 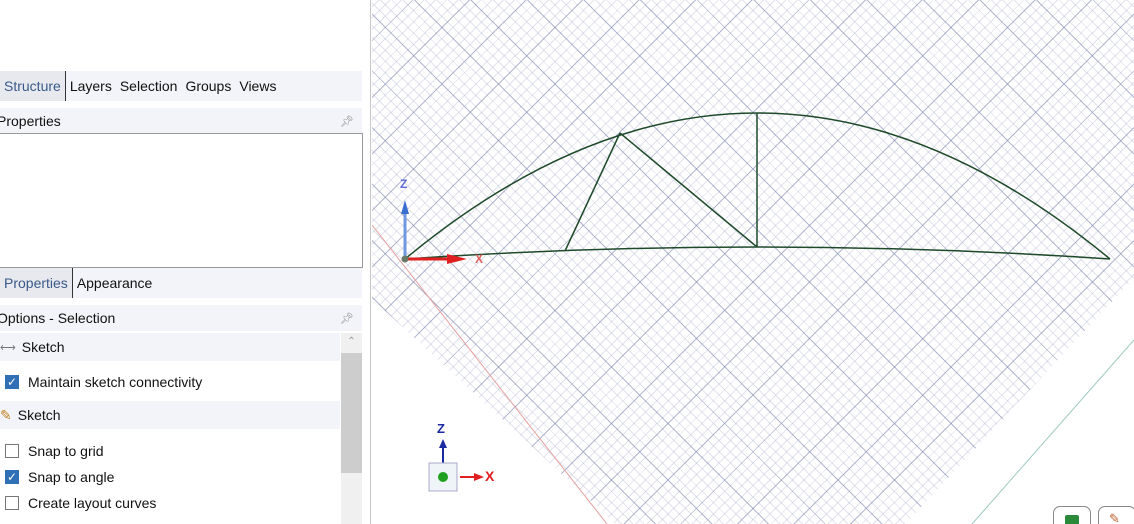 I want to click on tab-views: Views, so click(x=257, y=86).